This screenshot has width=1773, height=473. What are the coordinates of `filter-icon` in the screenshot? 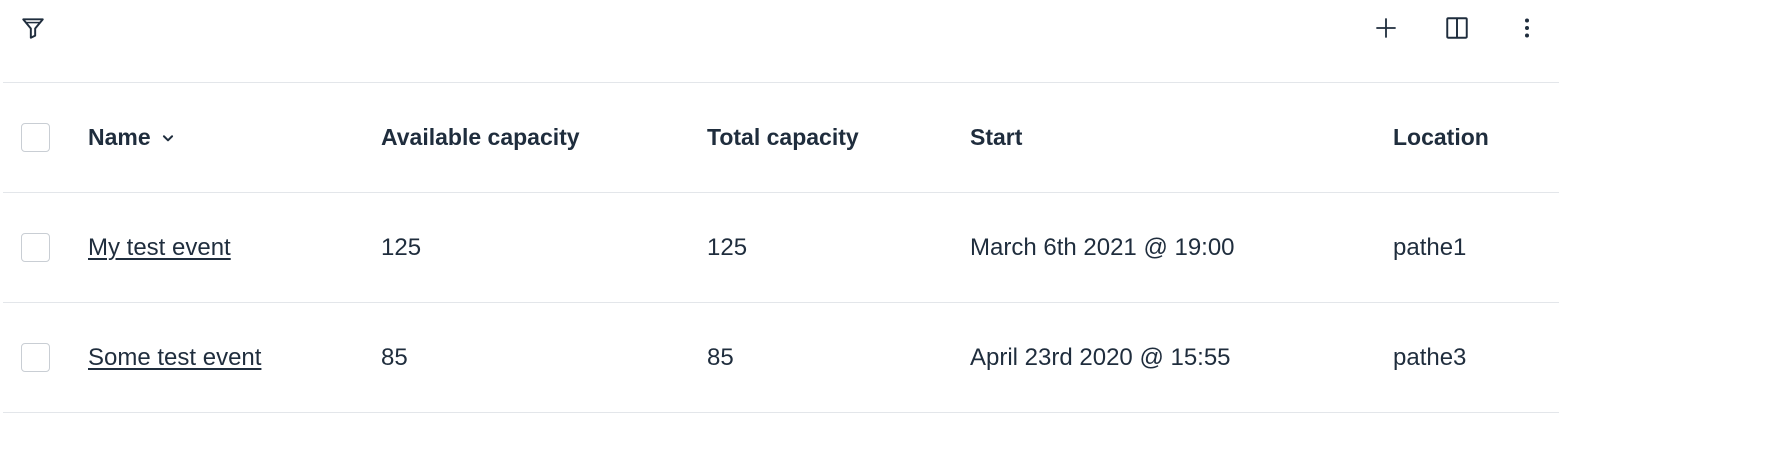 It's located at (33, 28).